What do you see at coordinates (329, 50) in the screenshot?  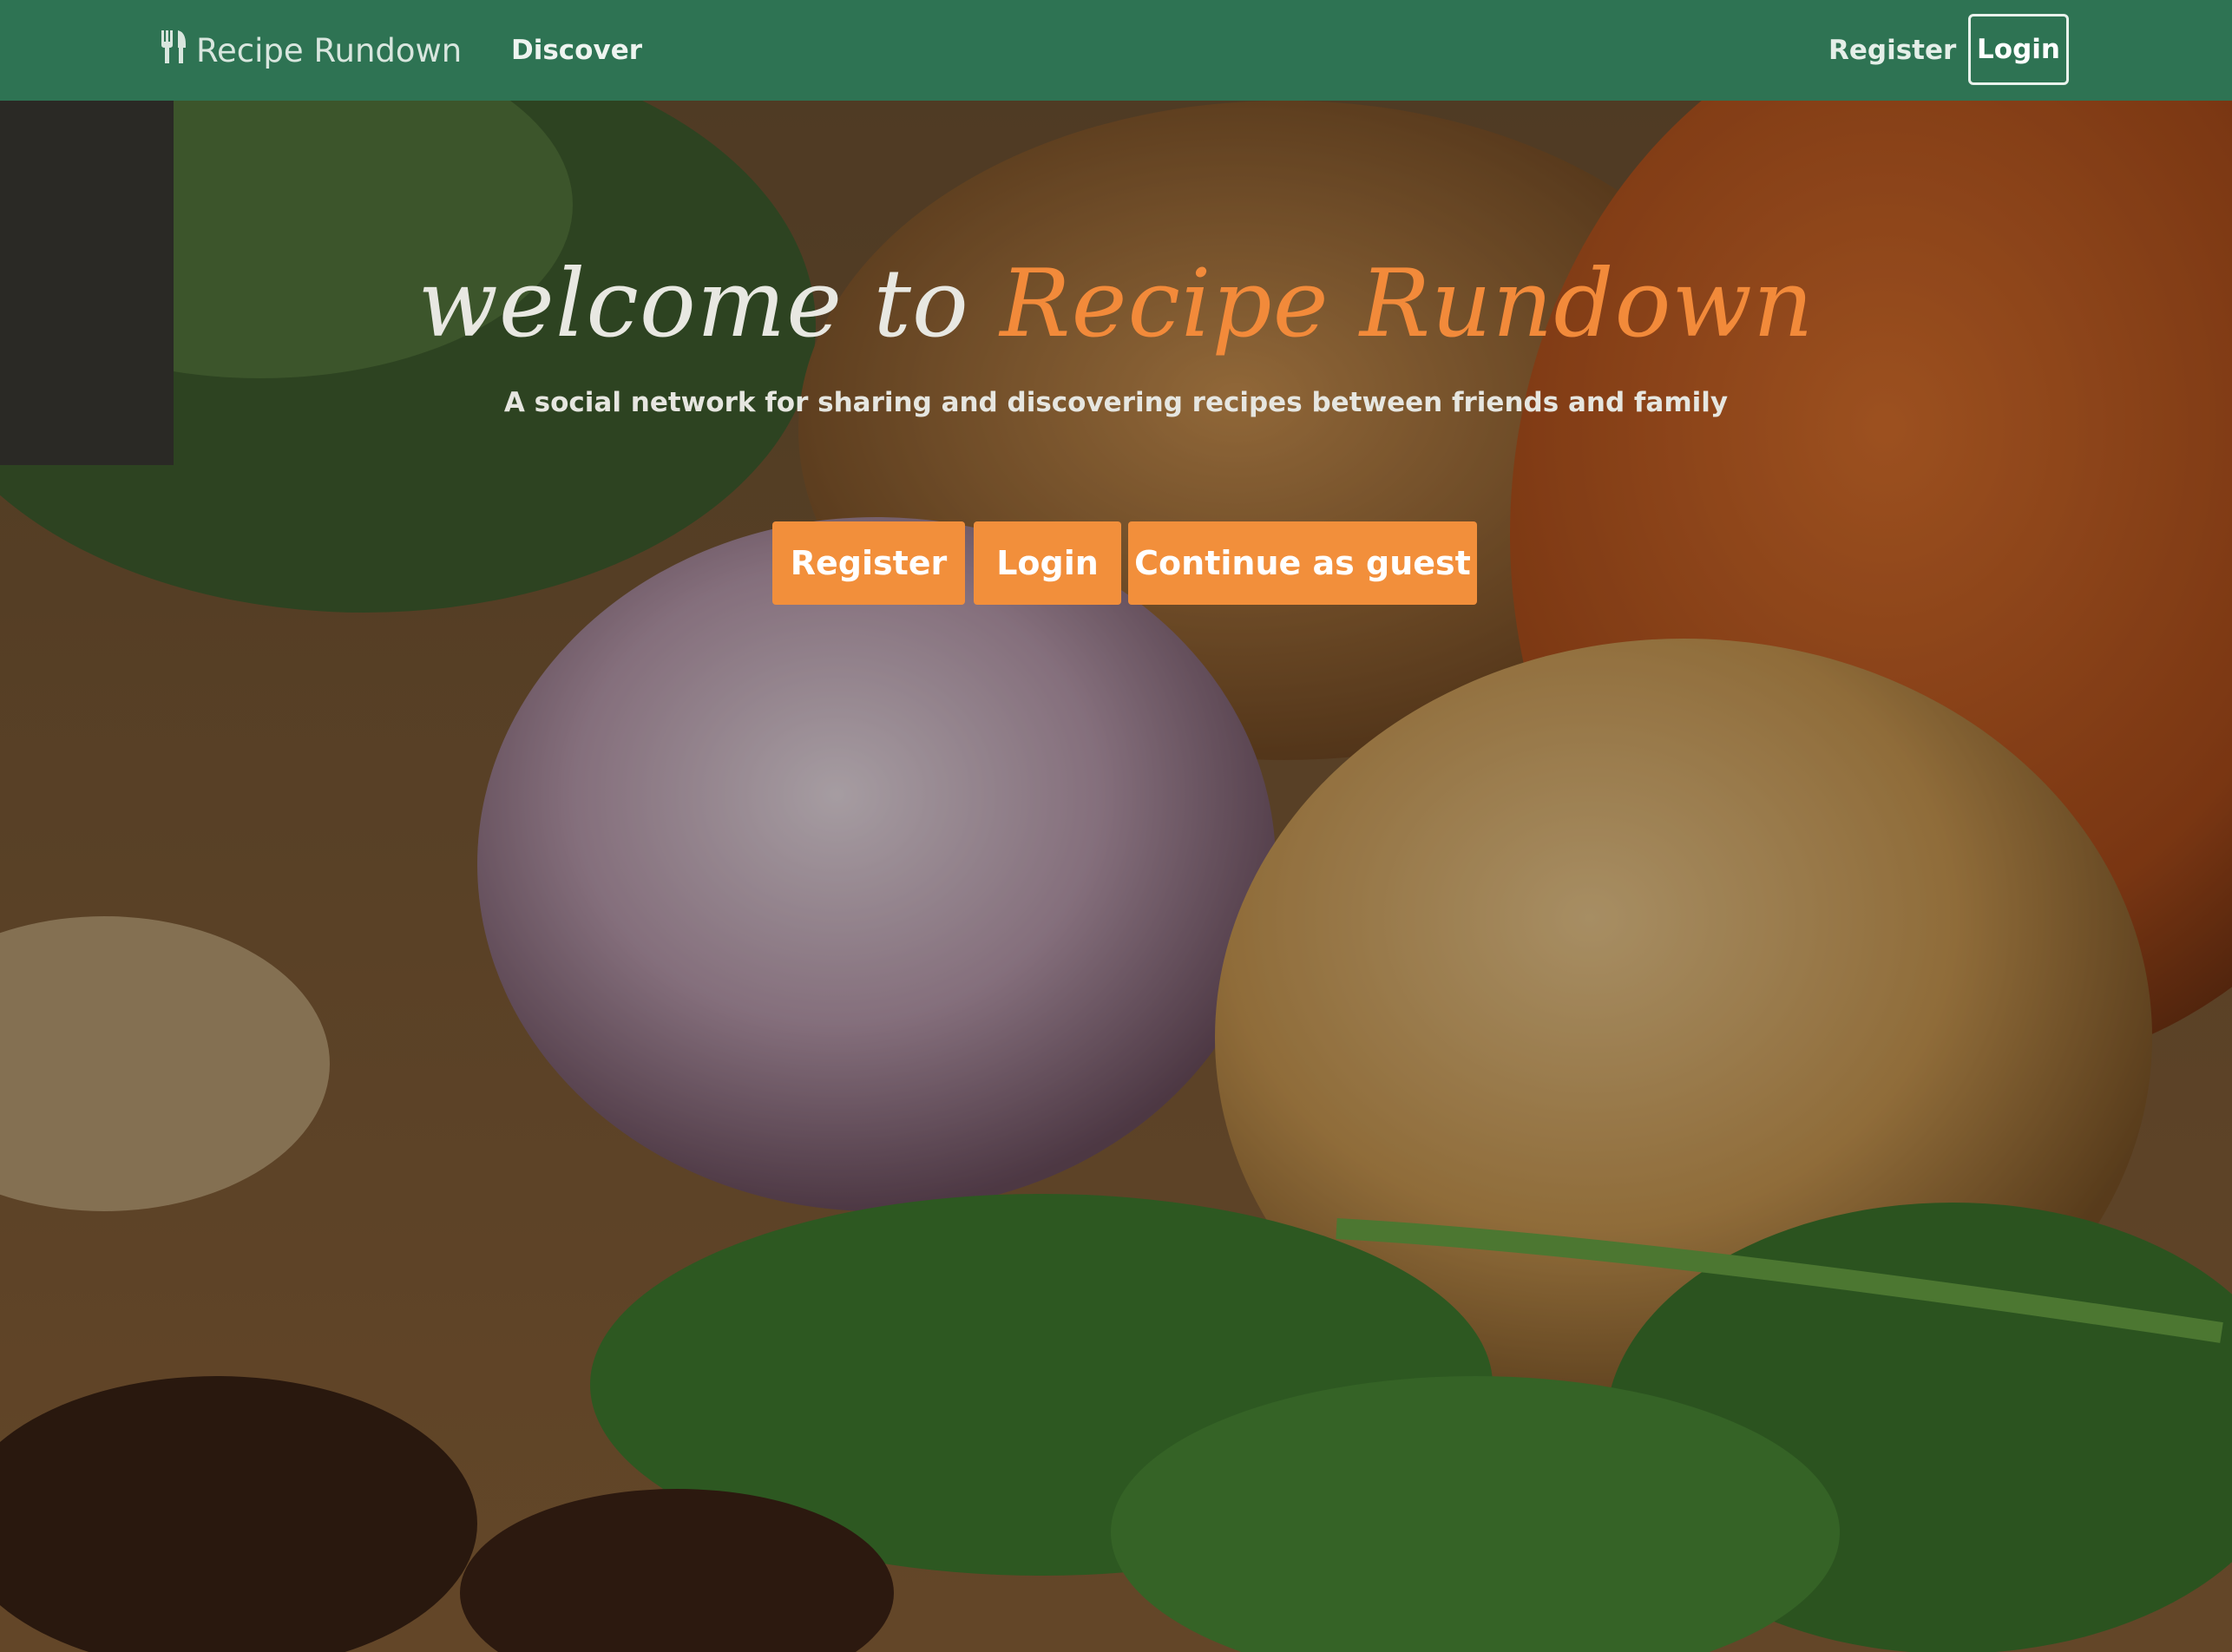 I see `brand-name: Recipe Rundown` at bounding box center [329, 50].